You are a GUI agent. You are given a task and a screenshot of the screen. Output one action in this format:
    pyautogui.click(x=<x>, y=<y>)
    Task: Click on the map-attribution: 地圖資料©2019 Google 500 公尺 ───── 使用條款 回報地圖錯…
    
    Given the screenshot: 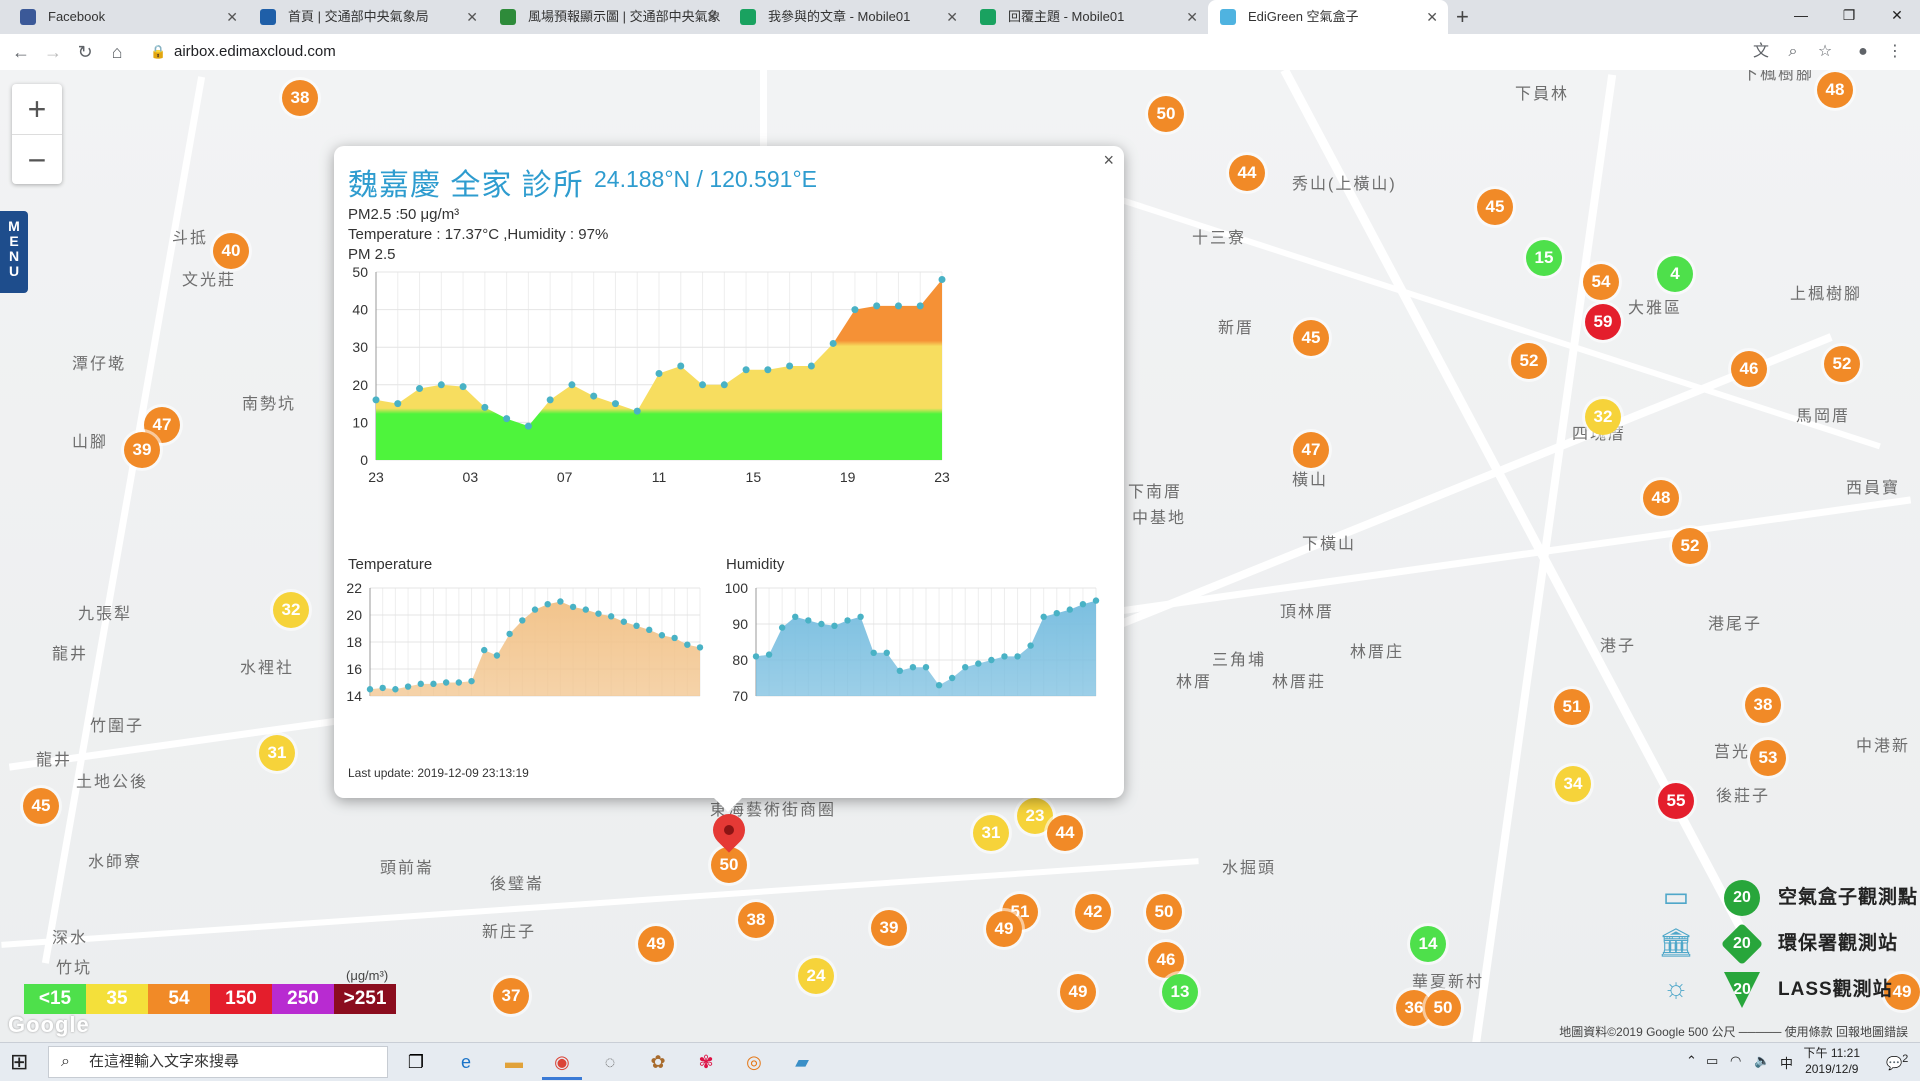 What is the action you would take?
    pyautogui.click(x=1733, y=1031)
    